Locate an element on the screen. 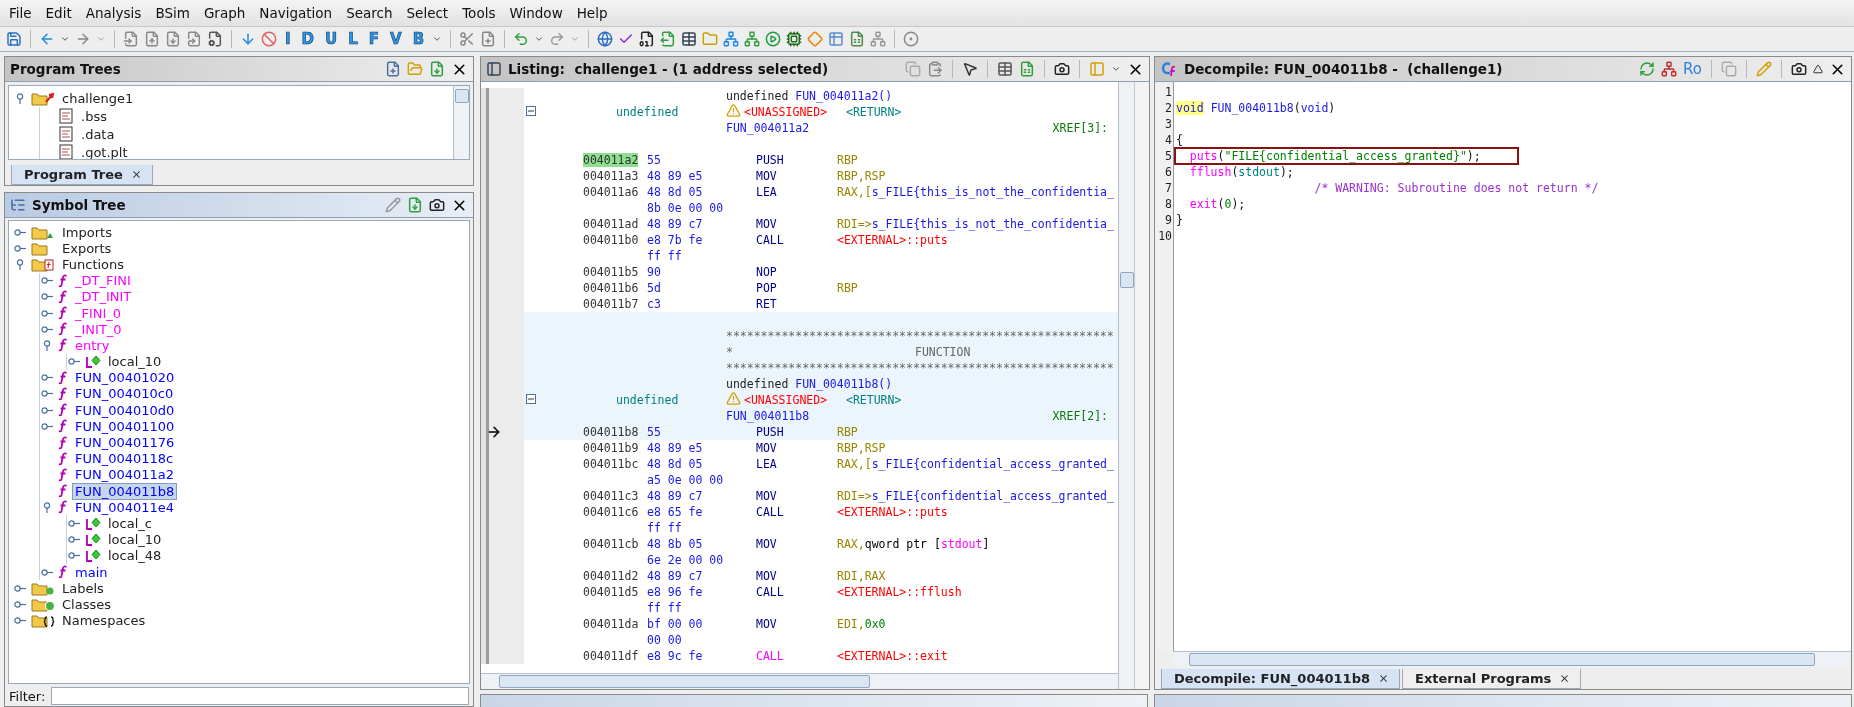 Image resolution: width=1854 pixels, height=707 pixels. menu-item: File is located at coordinates (20, 13).